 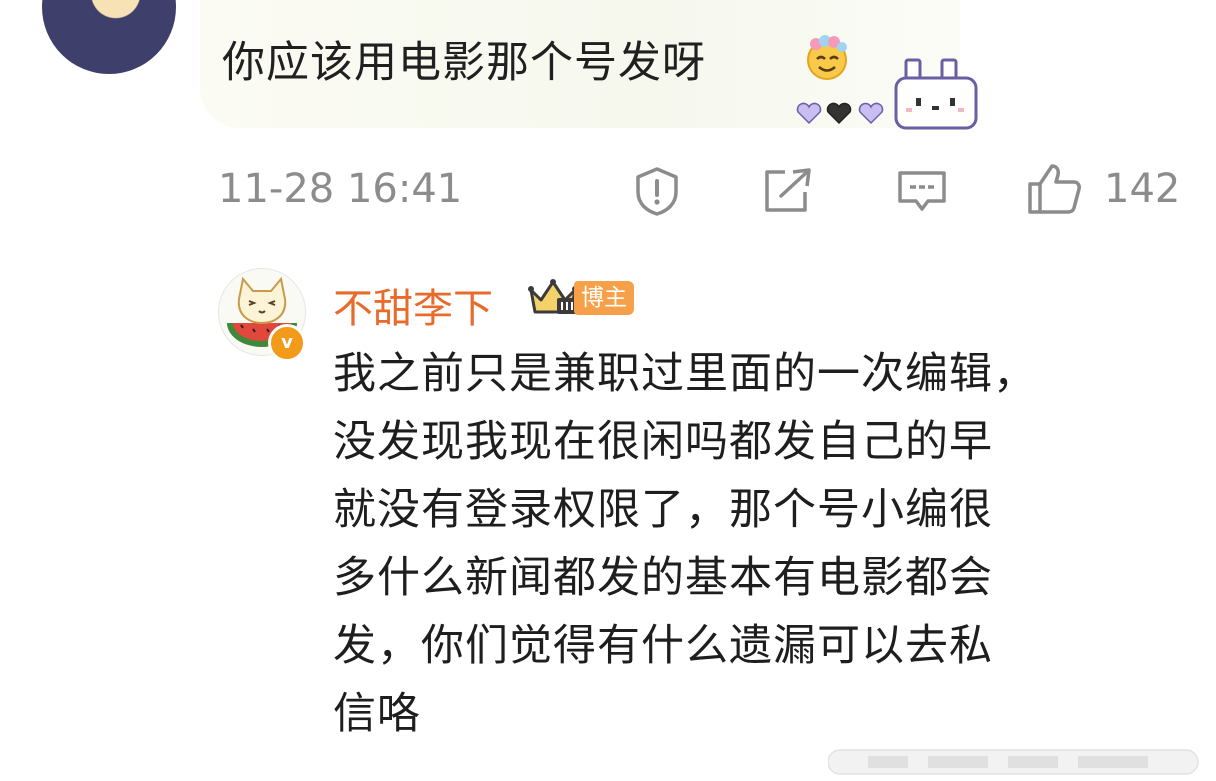 What do you see at coordinates (663, 646) in the screenshot?
I see `reply-line: 发，你们觉得有什么遗漏可以去私` at bounding box center [663, 646].